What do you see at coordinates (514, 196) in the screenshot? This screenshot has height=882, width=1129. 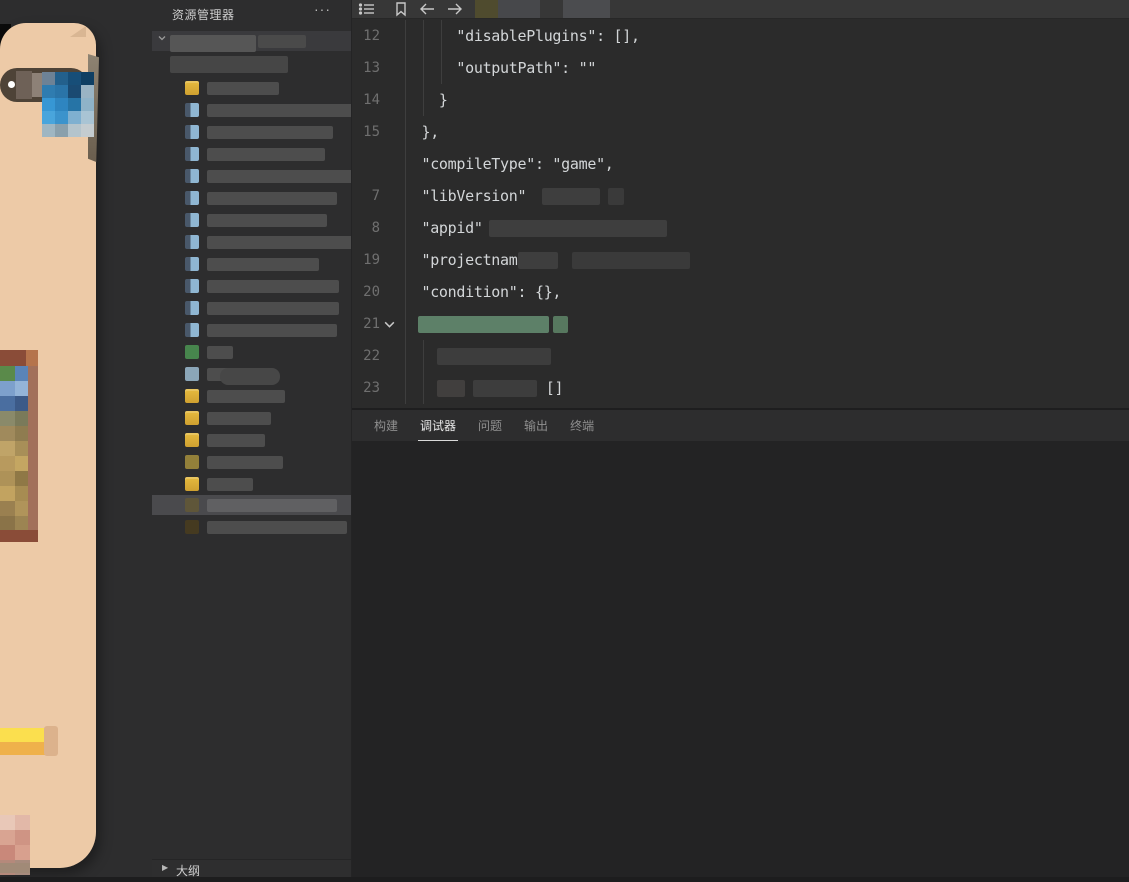 I see `code-text: "libVersion"` at bounding box center [514, 196].